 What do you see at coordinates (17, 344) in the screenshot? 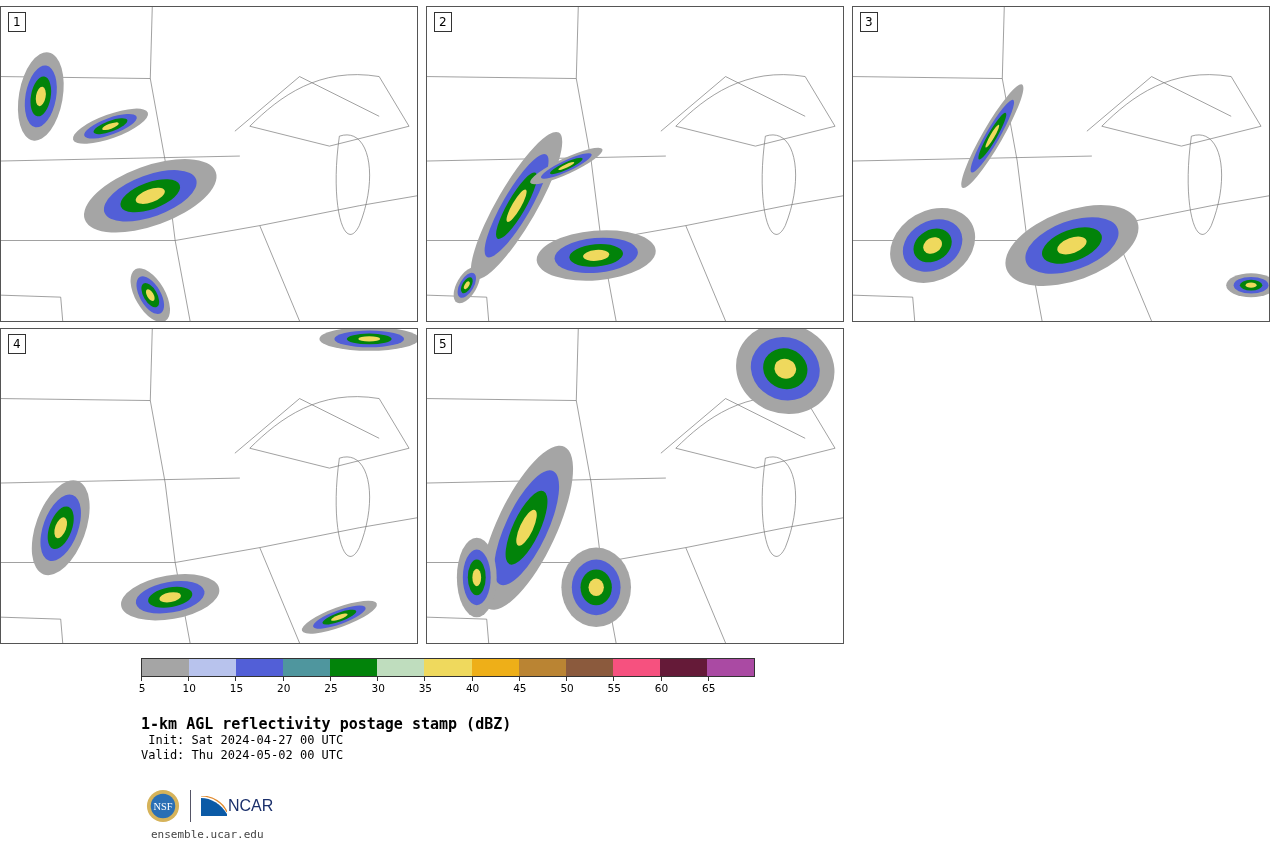
I see `panel-number-label: 4` at bounding box center [17, 344].